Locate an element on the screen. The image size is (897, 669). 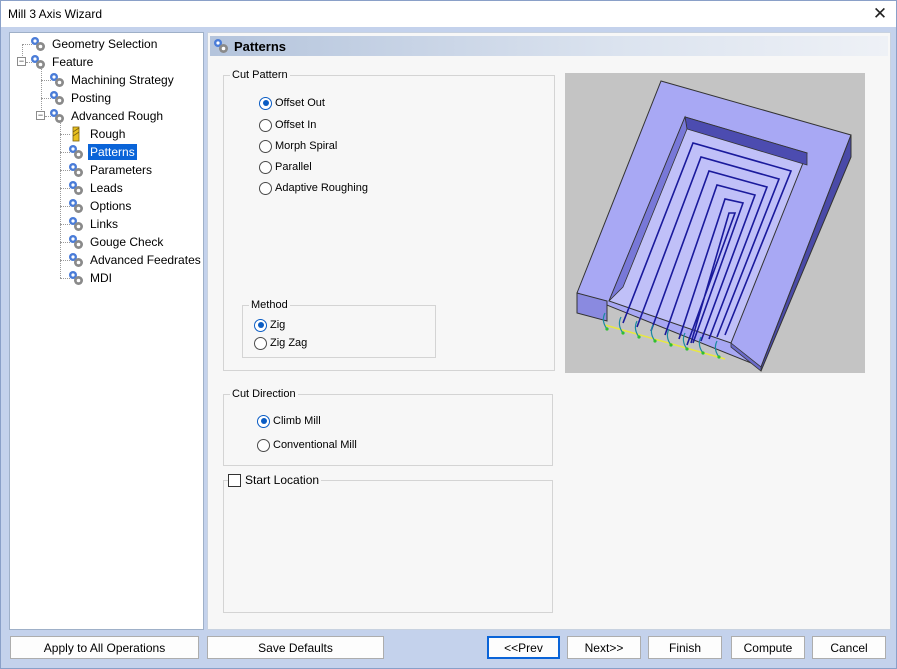
tree-item-label: Leads is located at coordinates (106, 188).